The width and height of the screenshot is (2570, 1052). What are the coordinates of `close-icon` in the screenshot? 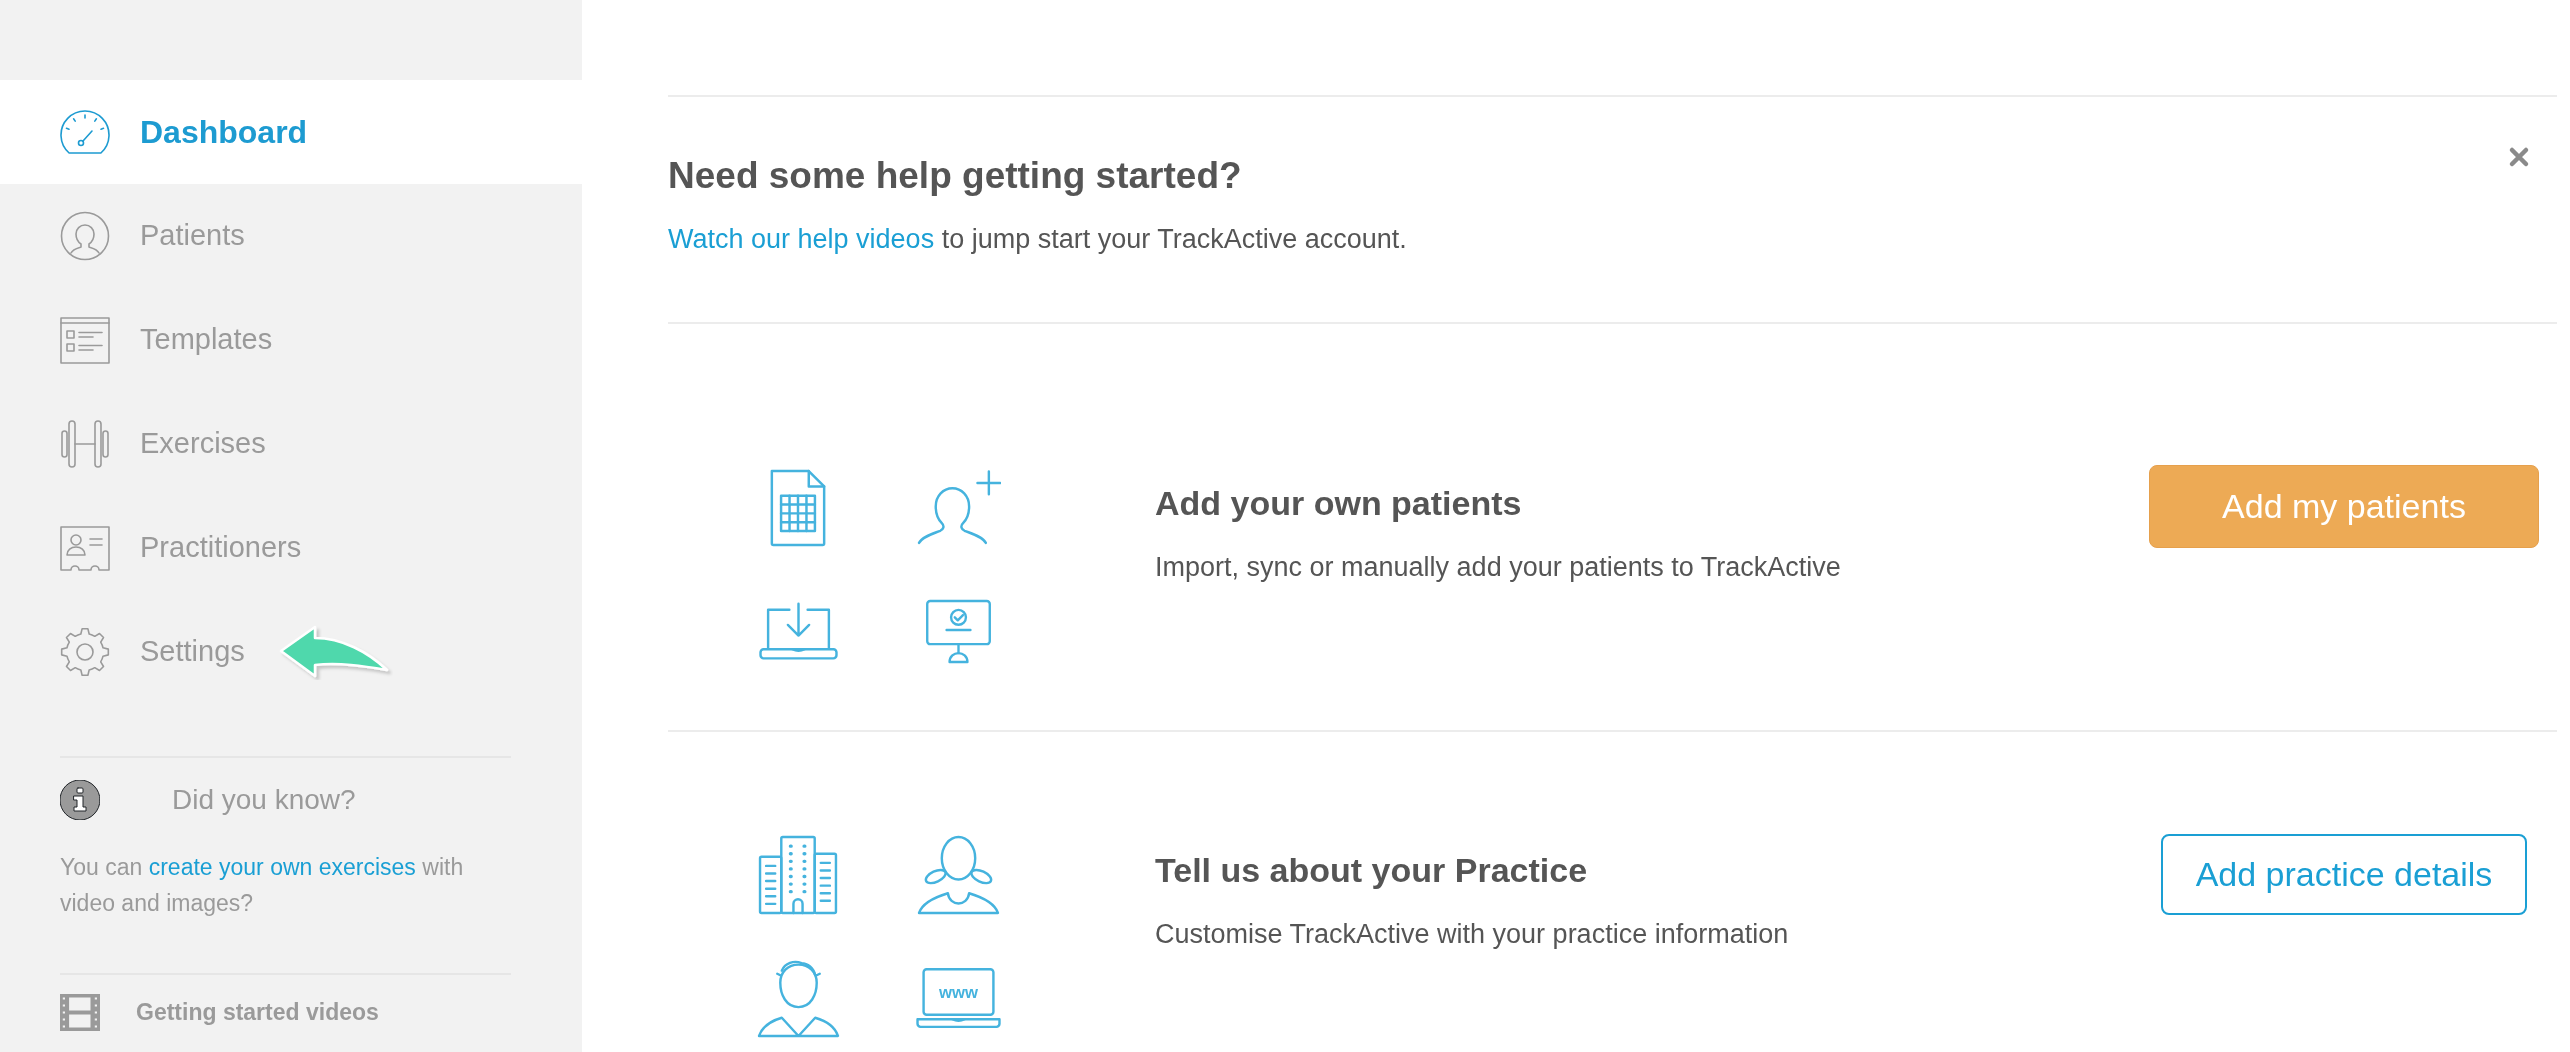 It's located at (2519, 157).